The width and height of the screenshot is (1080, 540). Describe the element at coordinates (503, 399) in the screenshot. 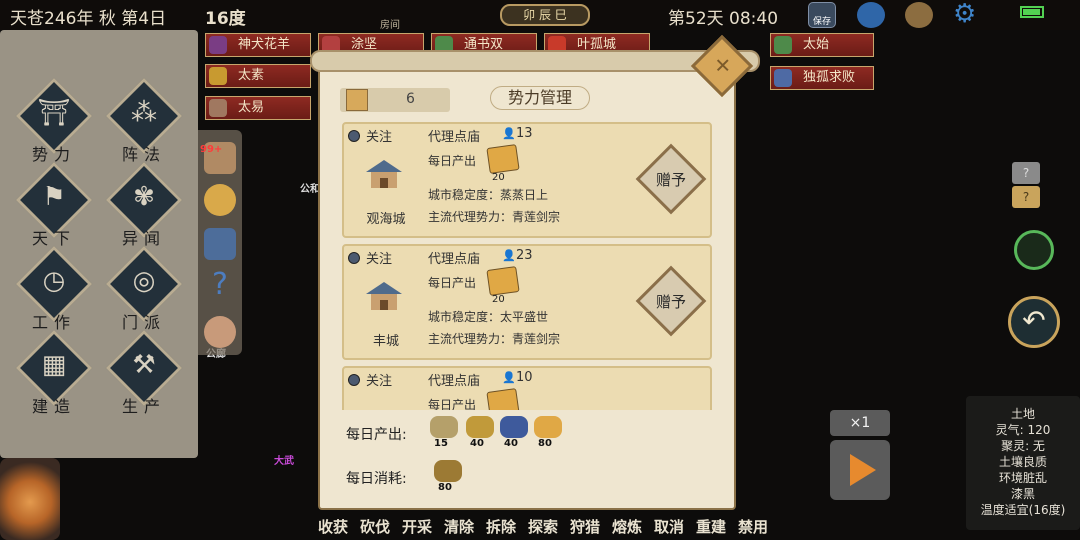

I see `gold-ticket-icon` at that location.